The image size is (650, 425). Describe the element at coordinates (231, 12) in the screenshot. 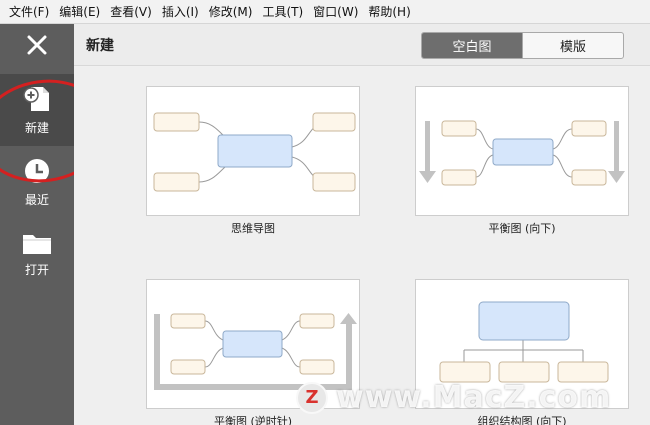

I see `menu-modify: 修改(M)` at that location.